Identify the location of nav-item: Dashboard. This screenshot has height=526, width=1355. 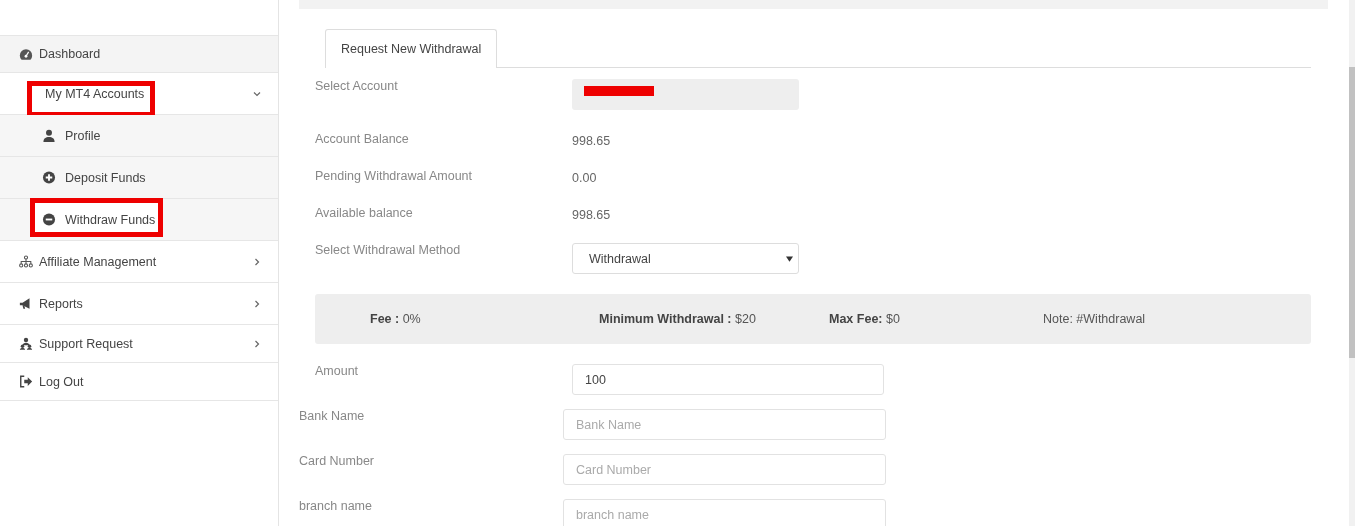
(139, 54).